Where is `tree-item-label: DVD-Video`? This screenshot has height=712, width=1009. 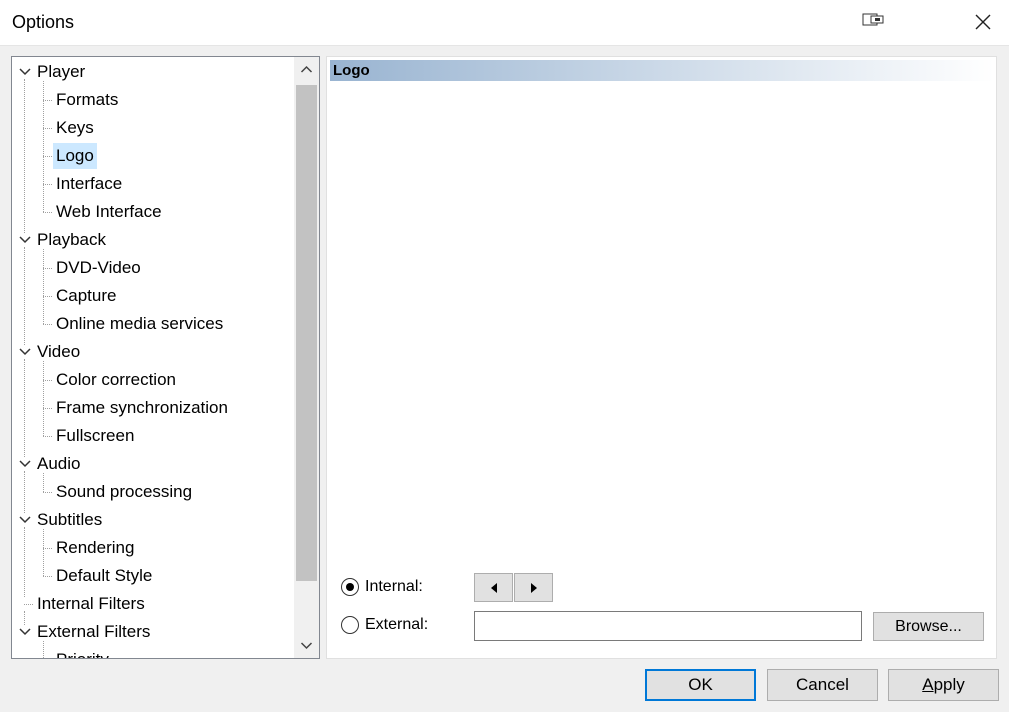 tree-item-label: DVD-Video is located at coordinates (98, 267).